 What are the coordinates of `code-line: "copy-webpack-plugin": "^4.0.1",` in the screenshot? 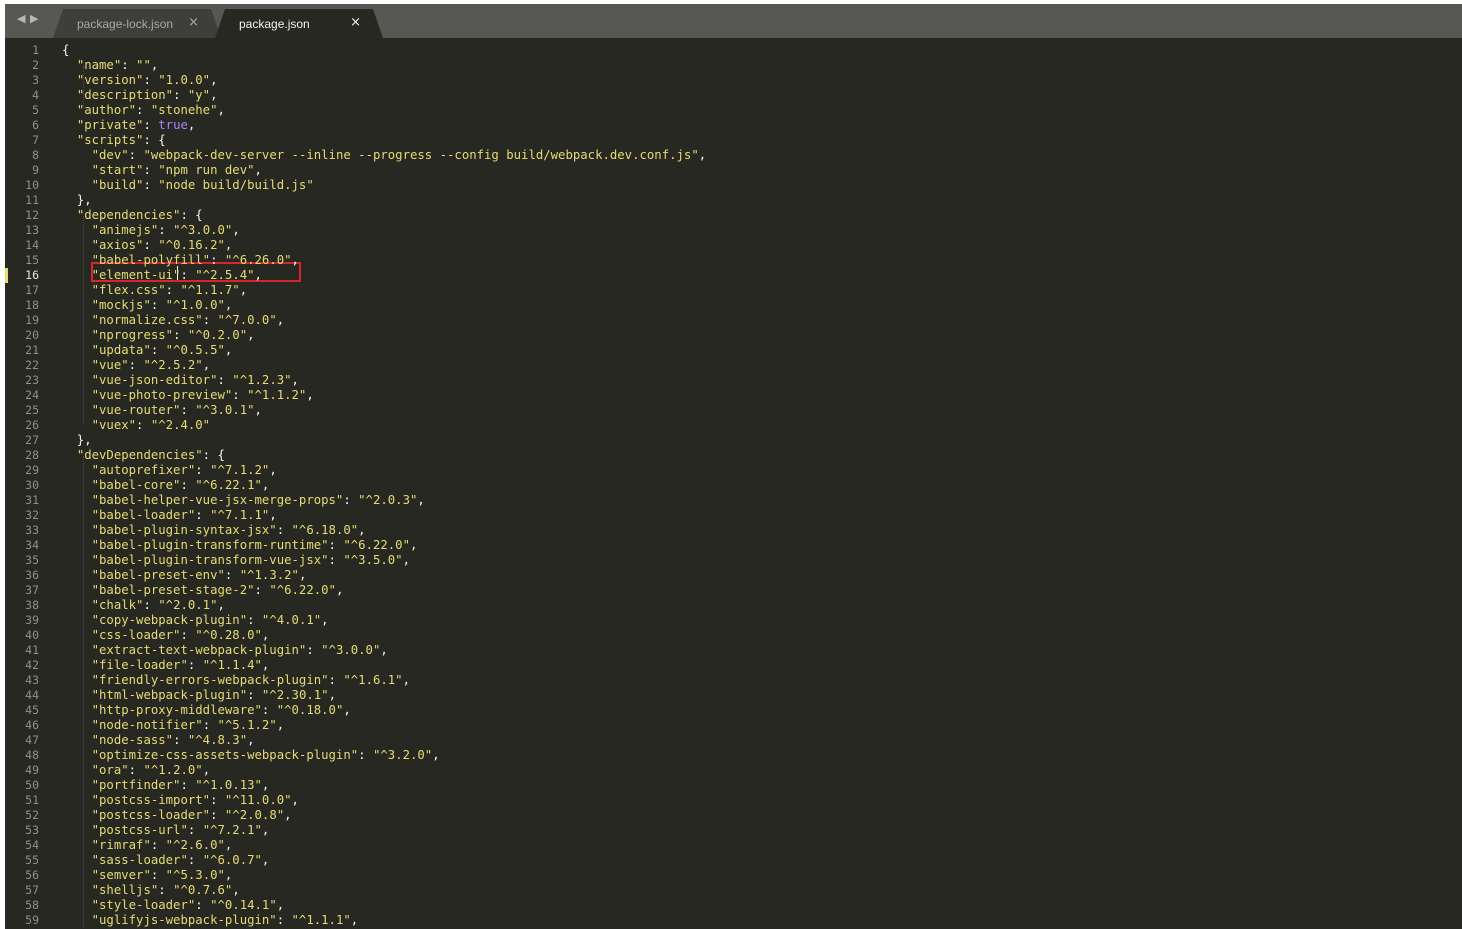 It's located at (195, 620).